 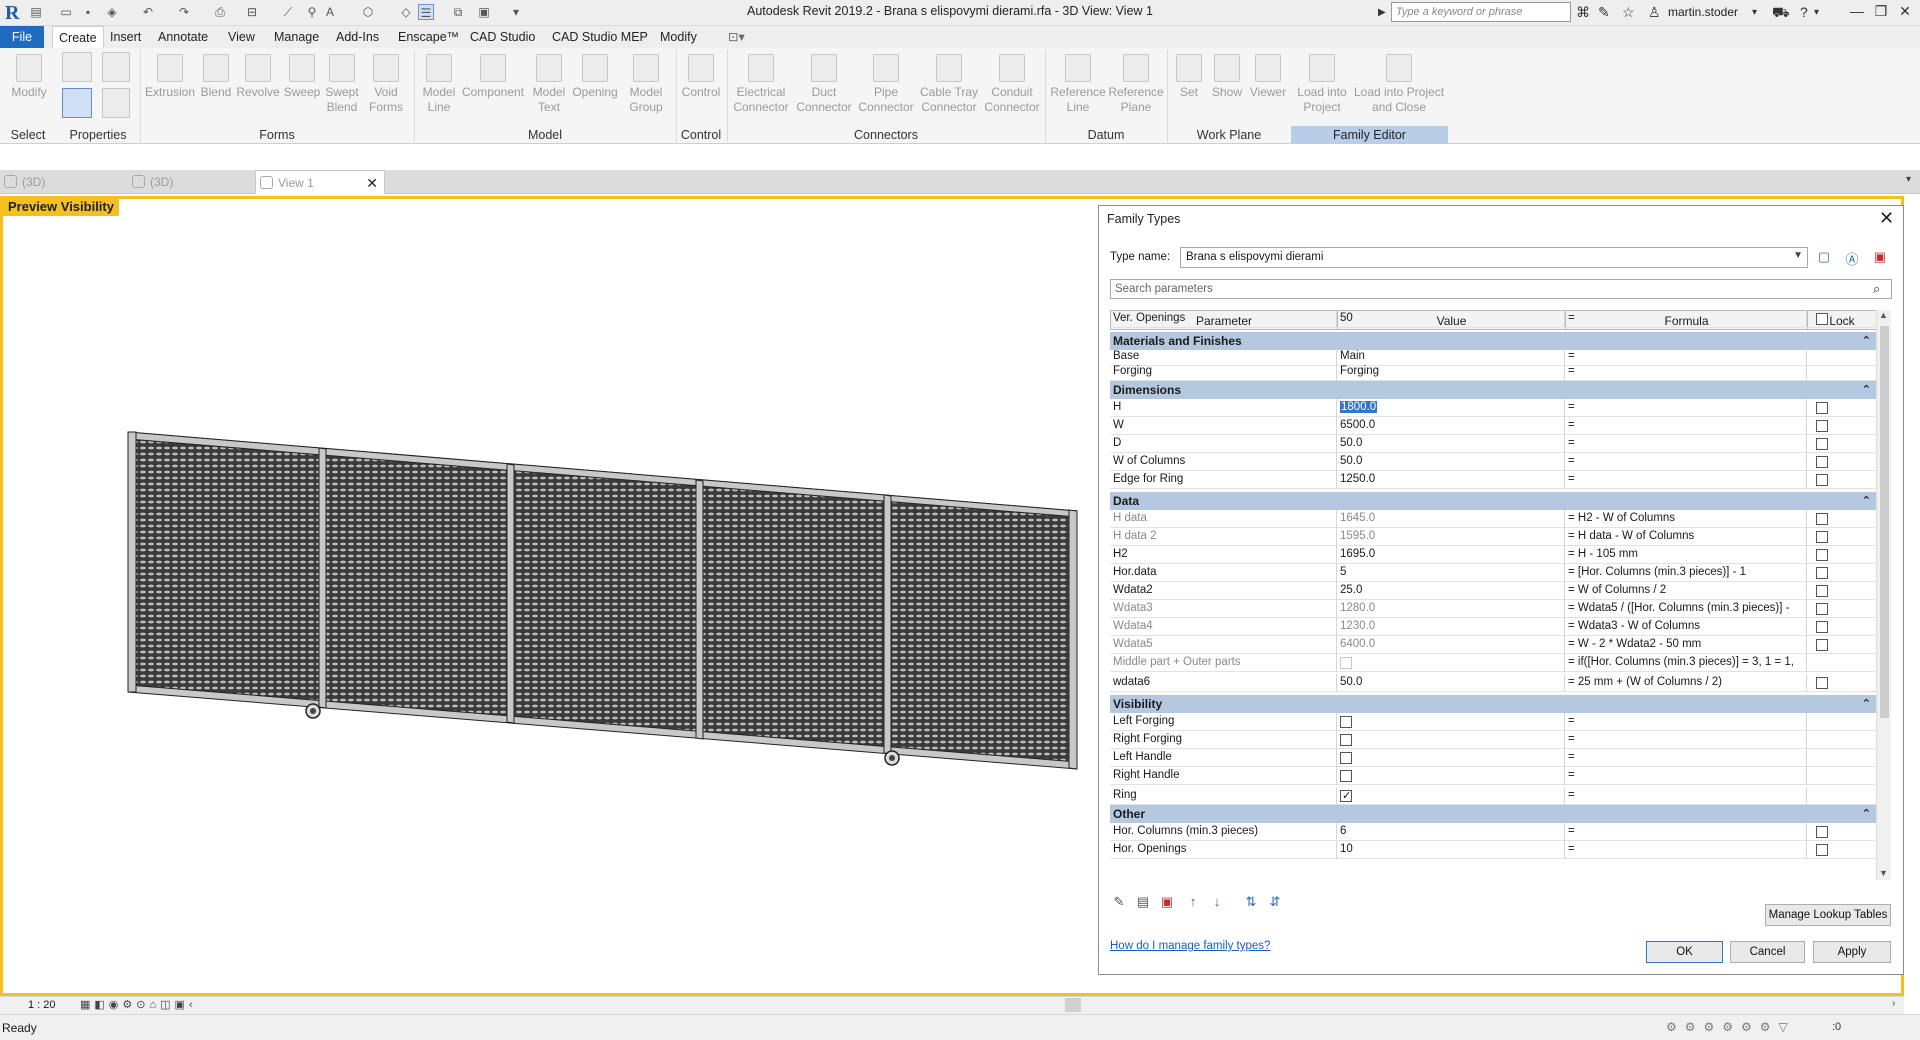 I want to click on duct-connector-button: Duct Connector, so click(x=824, y=84).